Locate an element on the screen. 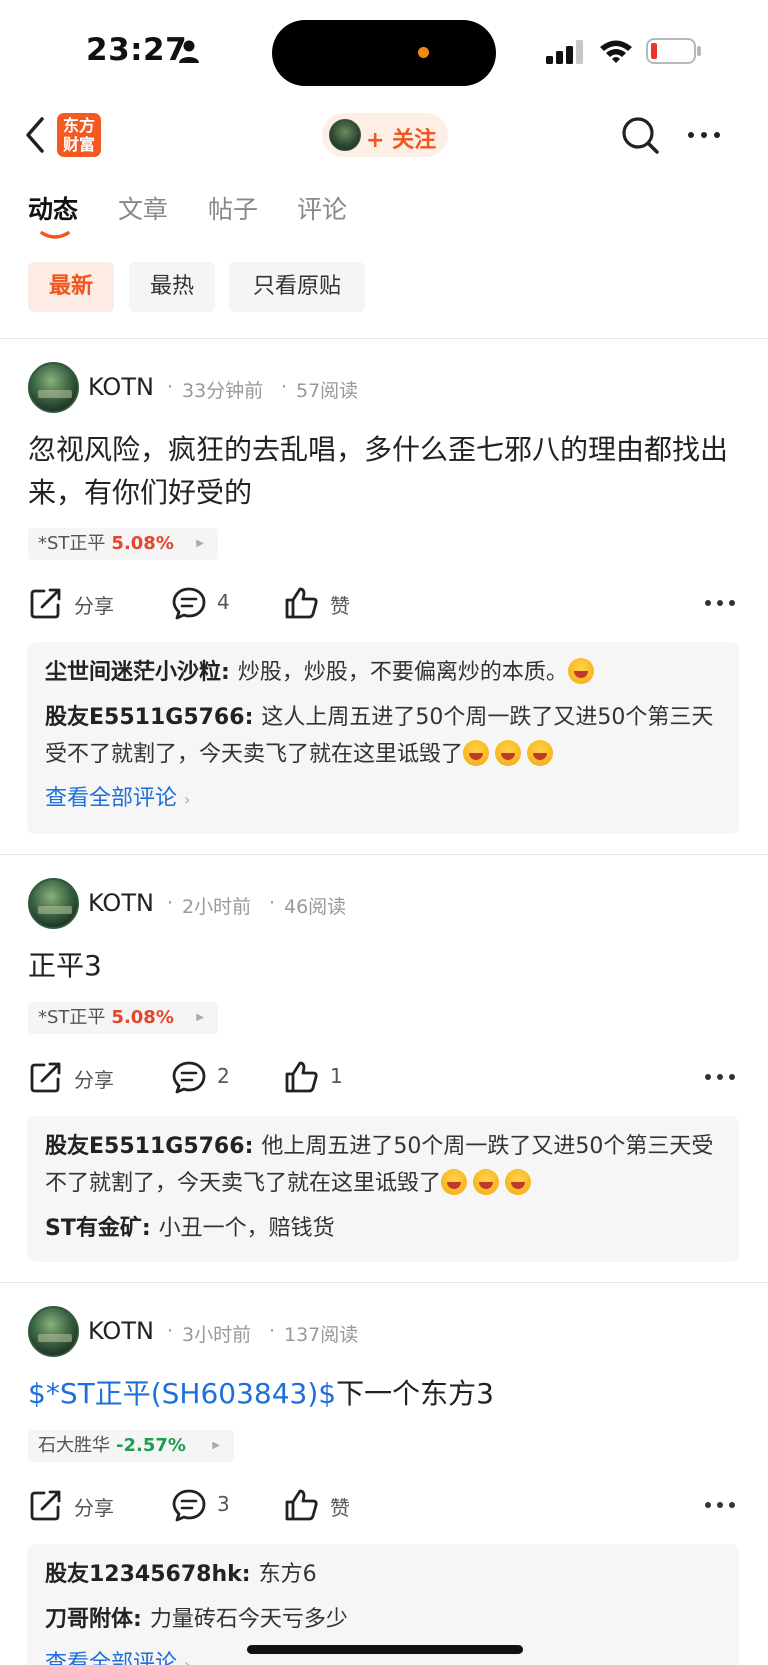 Image resolution: width=768 pixels, height=1665 pixels. tab-articles: 文章 is located at coordinates (143, 208).